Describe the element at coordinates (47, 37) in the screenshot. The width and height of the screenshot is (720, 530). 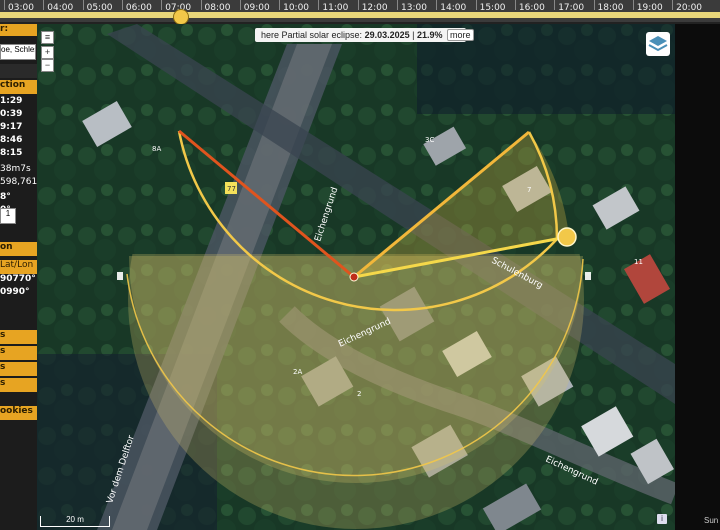
I see `menu-icon: ≡` at that location.